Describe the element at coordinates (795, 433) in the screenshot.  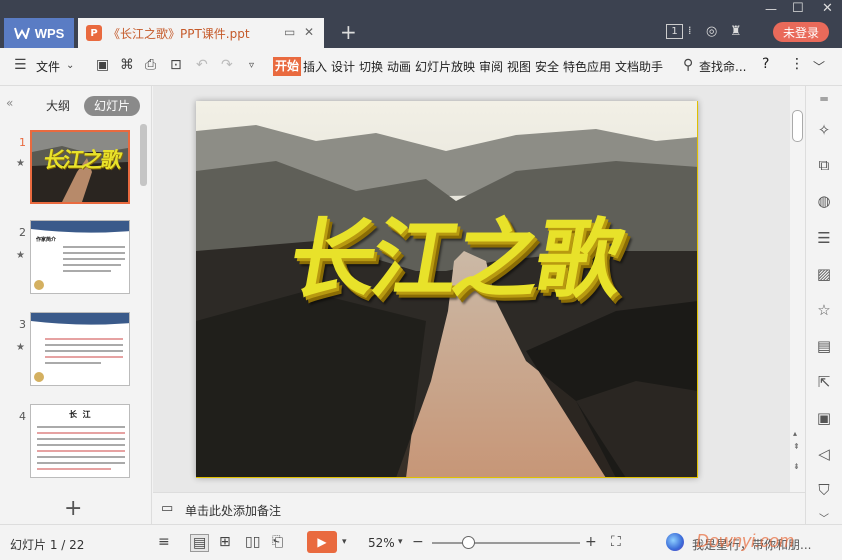
I see `scroll-up-icon: ▴` at that location.